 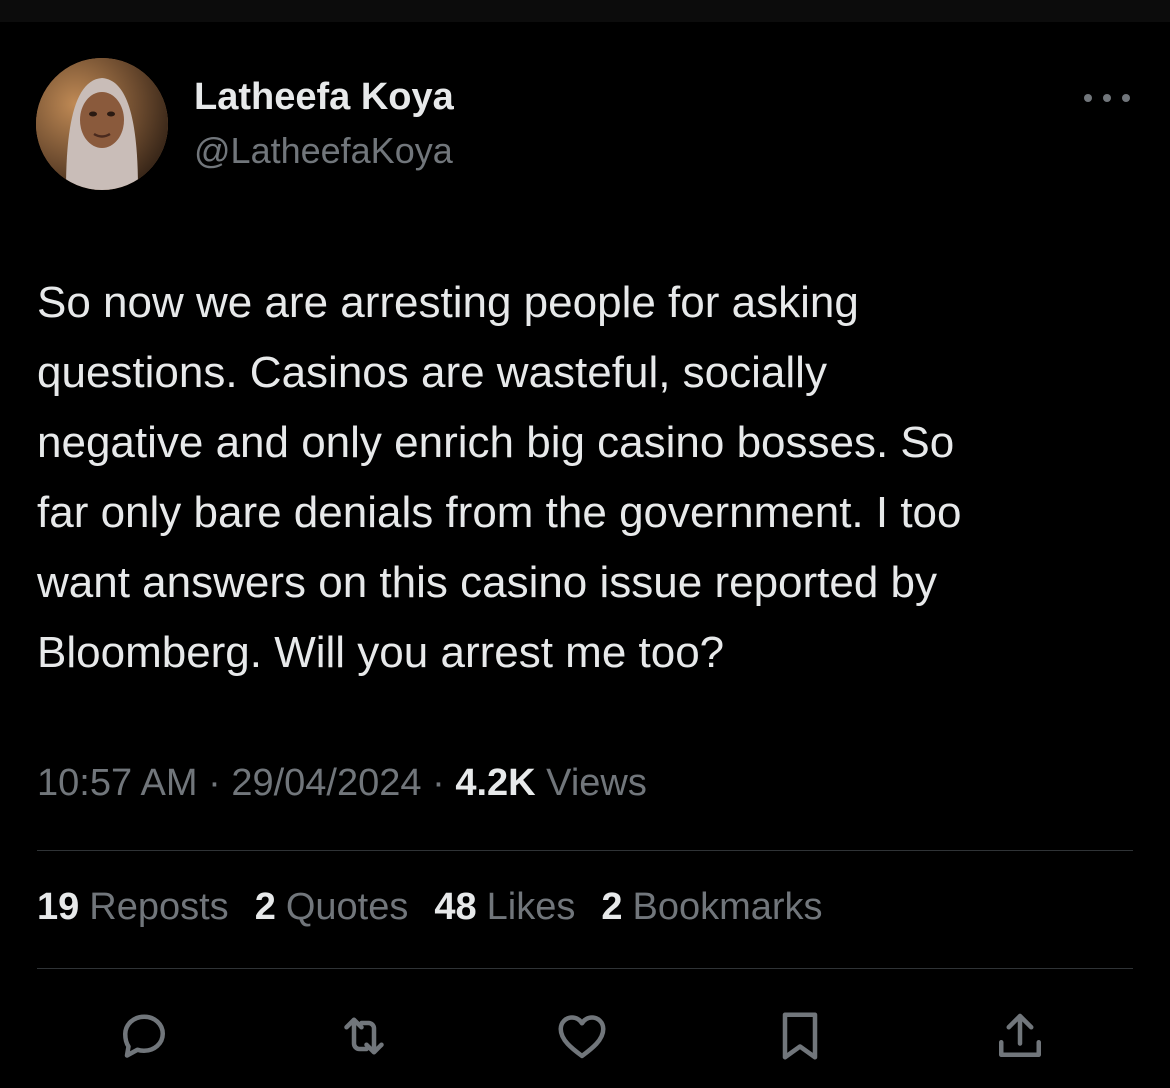 I want to click on avatar-image, so click(x=102, y=124).